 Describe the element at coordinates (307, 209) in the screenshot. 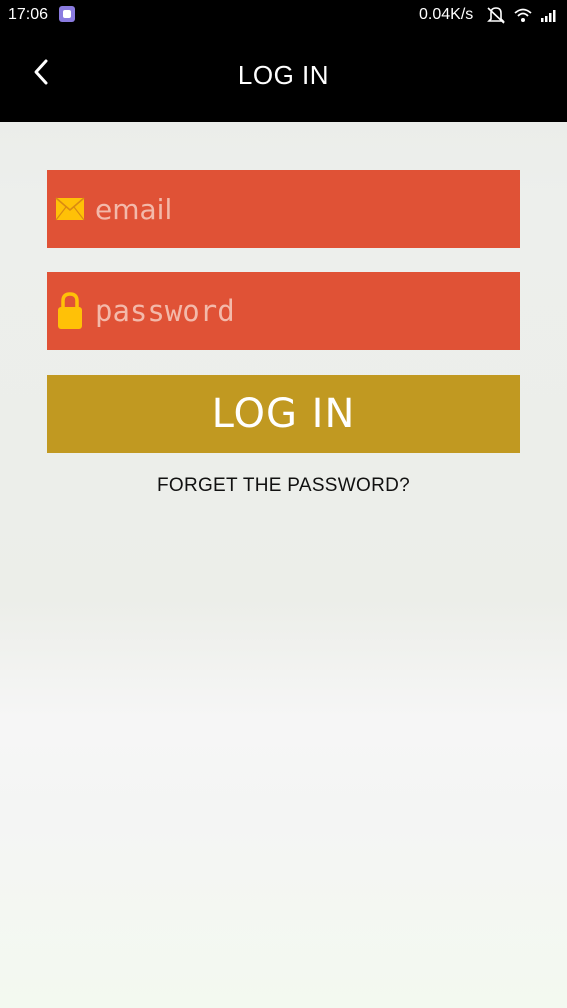

I see `email-input` at that location.